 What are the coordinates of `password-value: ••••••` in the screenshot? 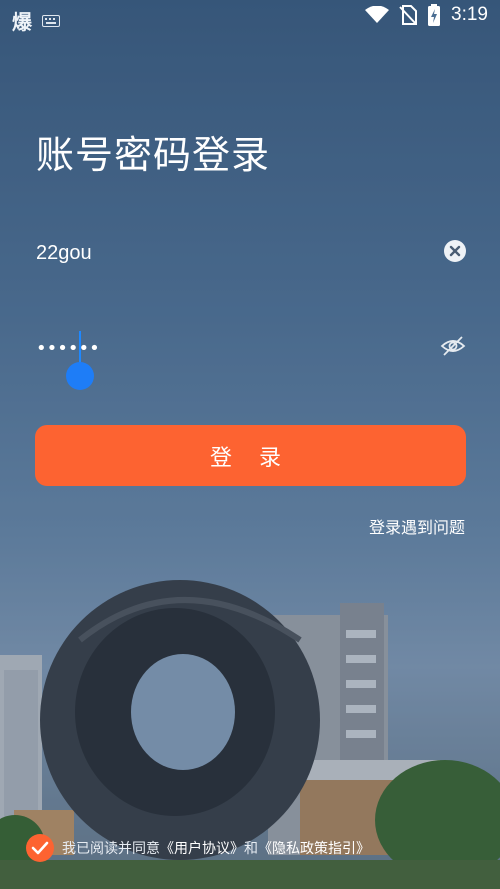 It's located at (68, 348).